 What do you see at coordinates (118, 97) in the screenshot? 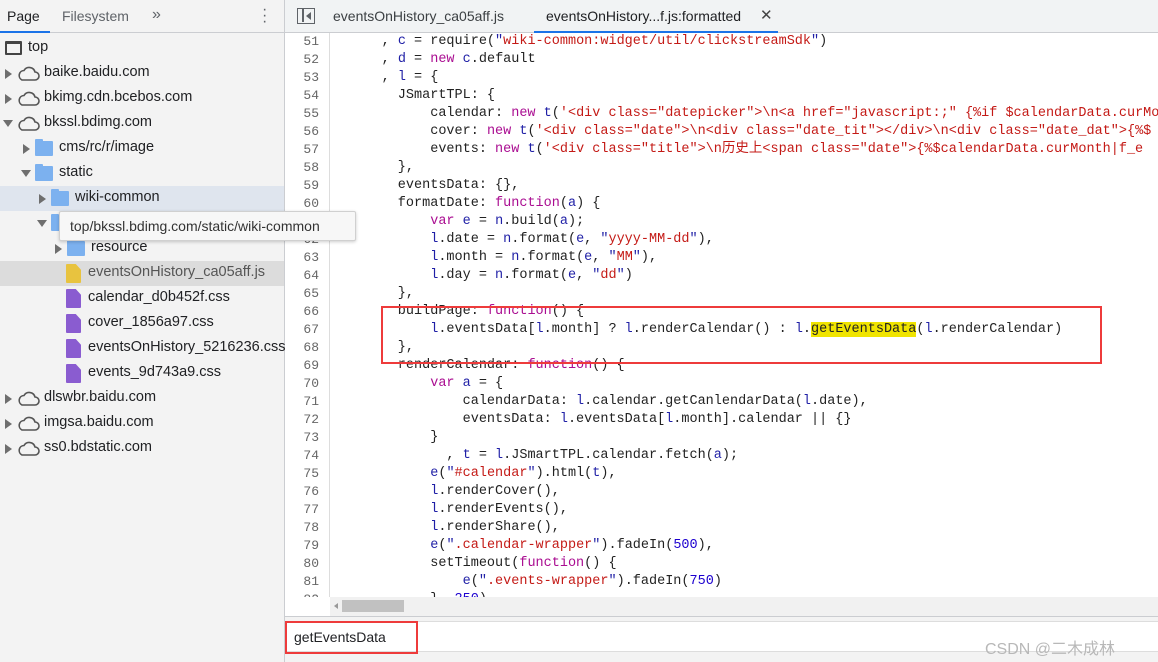
I see `tree-item-label: bkimg.cdn.bcebos.com` at bounding box center [118, 97].